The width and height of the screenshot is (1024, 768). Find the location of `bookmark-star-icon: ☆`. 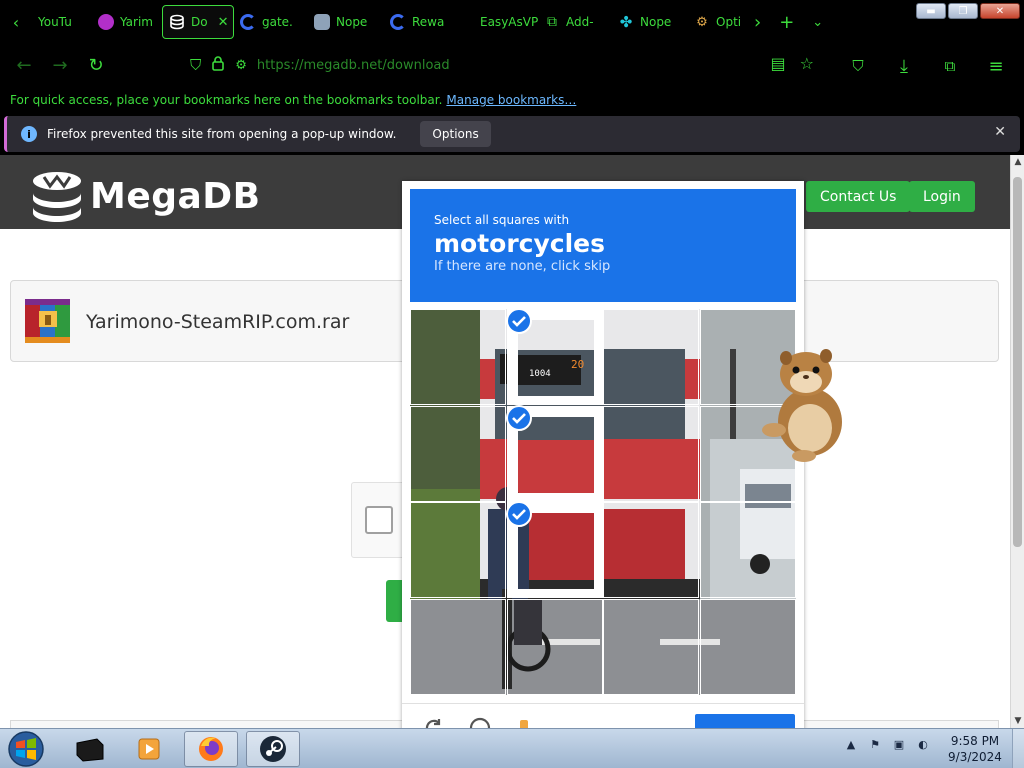

bookmark-star-icon: ☆ is located at coordinates (807, 63).